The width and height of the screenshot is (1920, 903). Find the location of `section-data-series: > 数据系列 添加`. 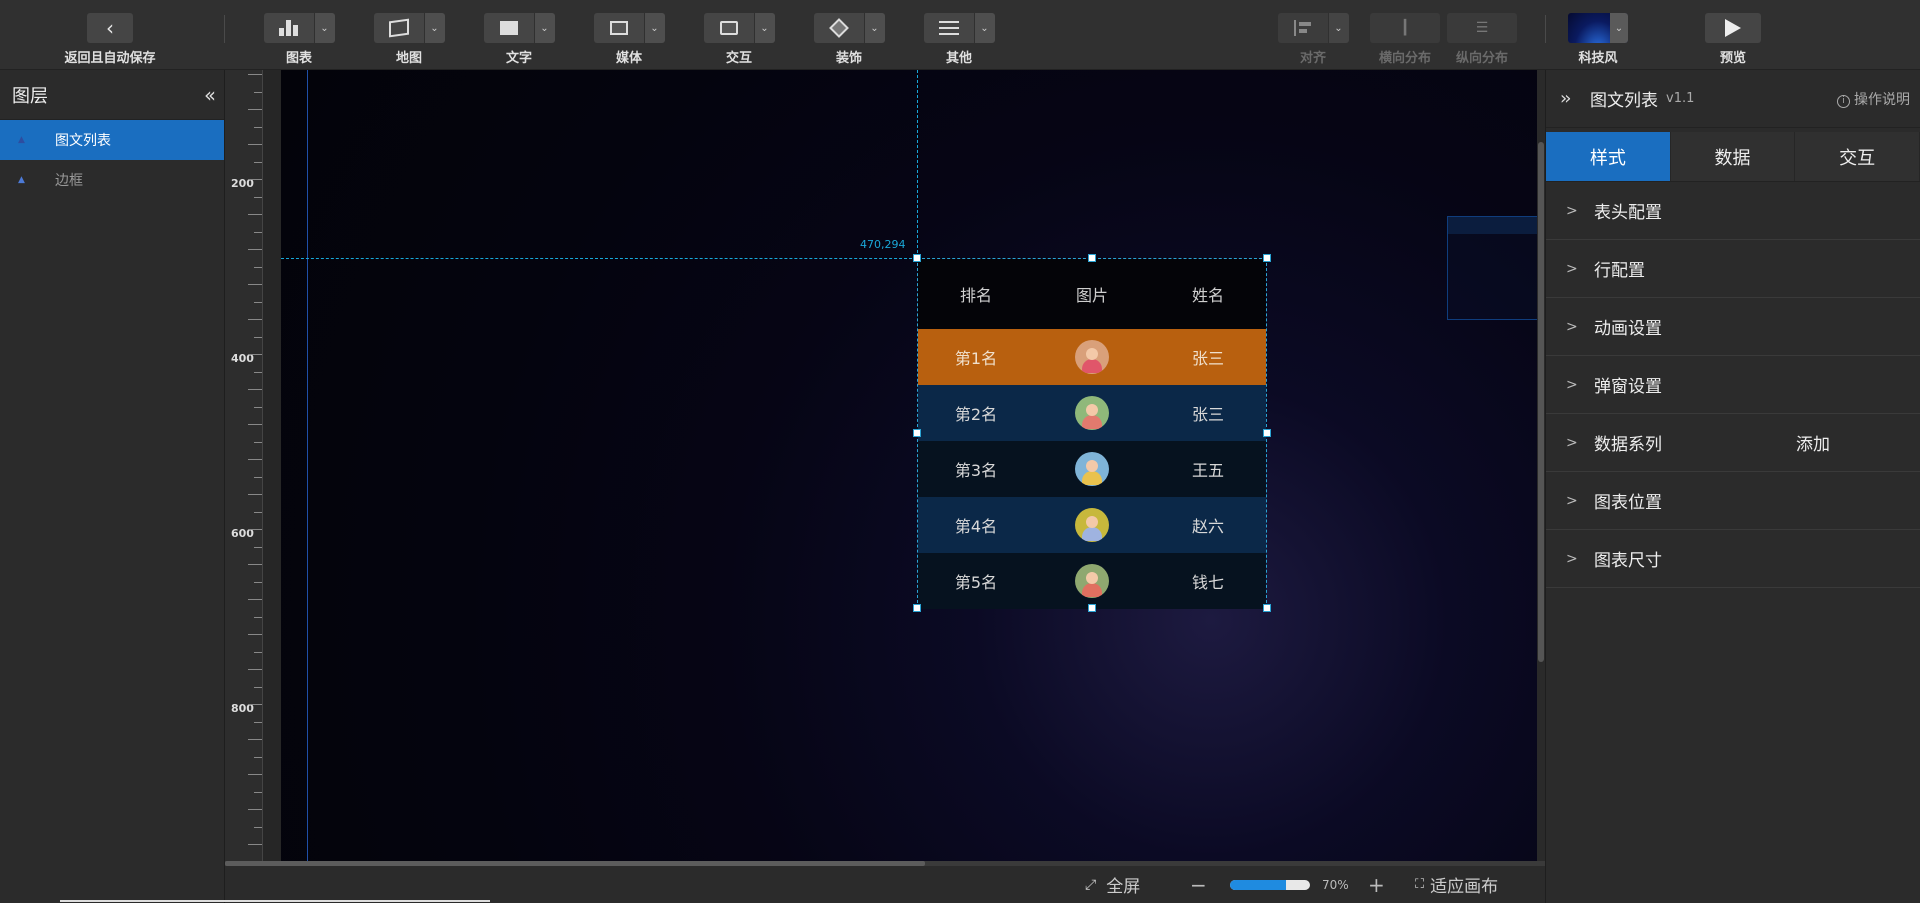

section-data-series: > 数据系列 添加 is located at coordinates (1733, 443).